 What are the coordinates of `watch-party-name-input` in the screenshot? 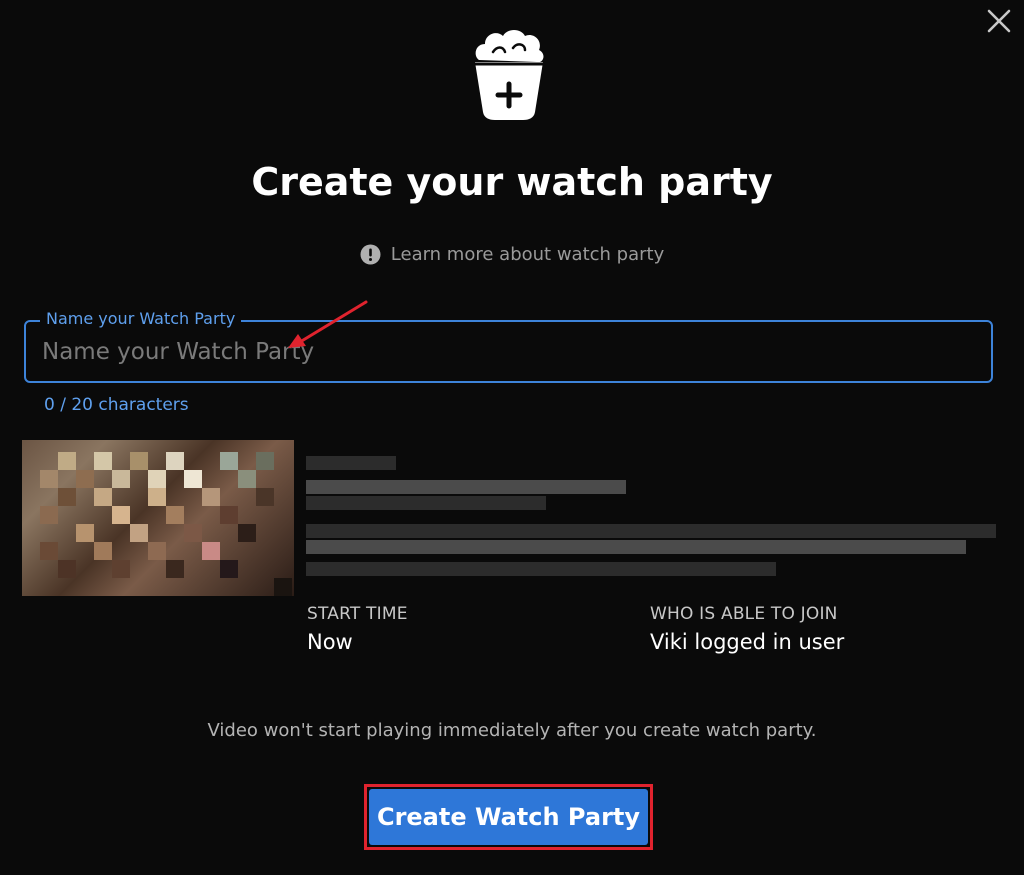 It's located at (507, 352).